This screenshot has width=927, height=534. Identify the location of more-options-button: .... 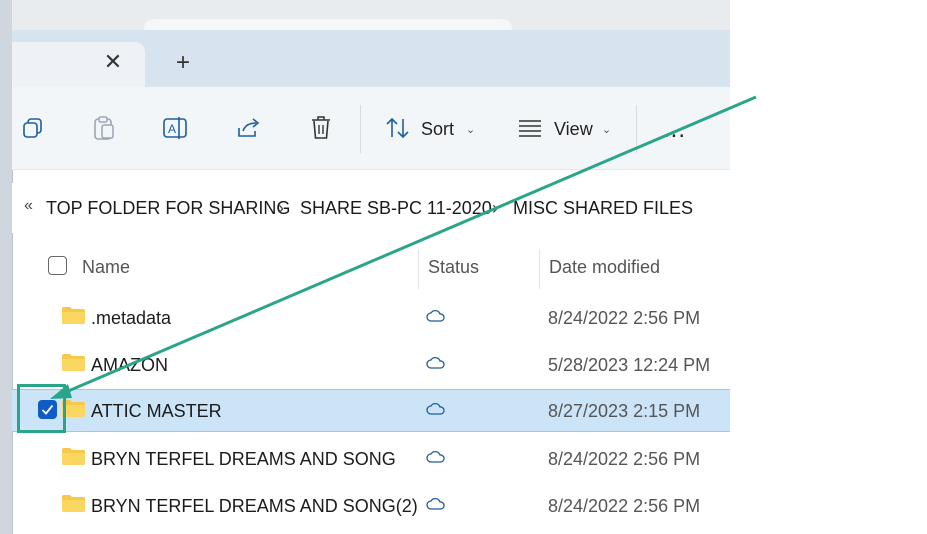
(674, 130).